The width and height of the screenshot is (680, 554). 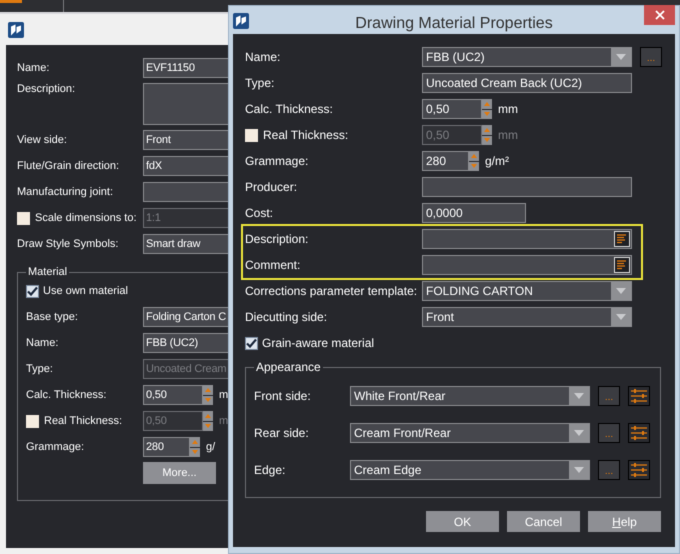 I want to click on field-label: Corrections parameter template:, so click(x=331, y=291).